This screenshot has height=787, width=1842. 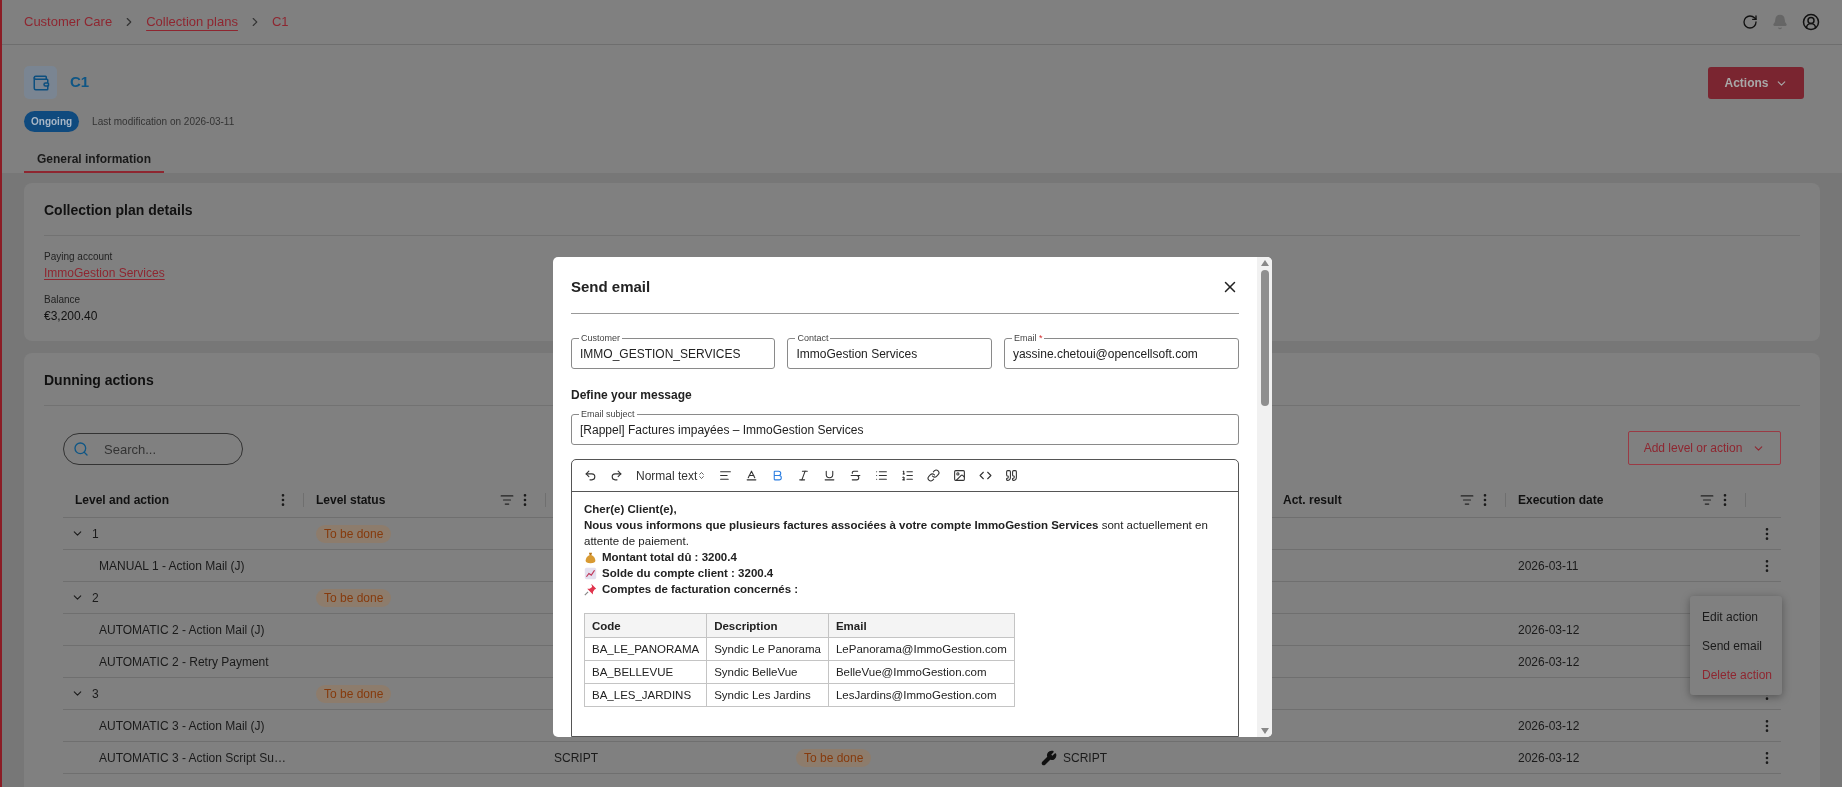 What do you see at coordinates (830, 475) in the screenshot?
I see `underline-icon` at bounding box center [830, 475].